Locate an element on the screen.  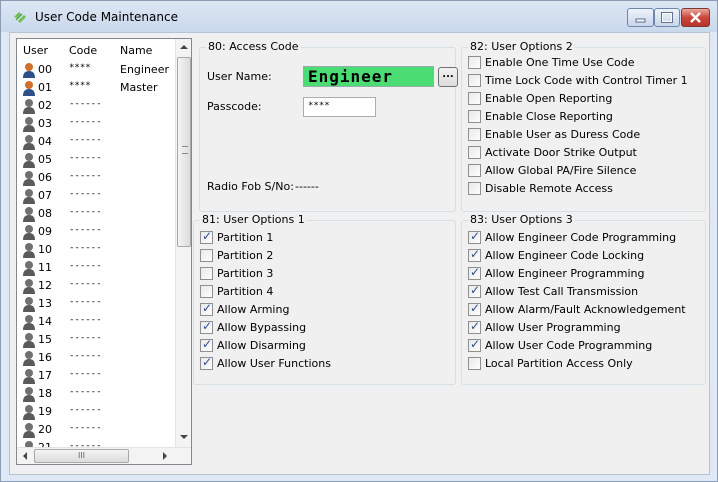
user-list-row: 02 ------ is located at coordinates (96, 106).